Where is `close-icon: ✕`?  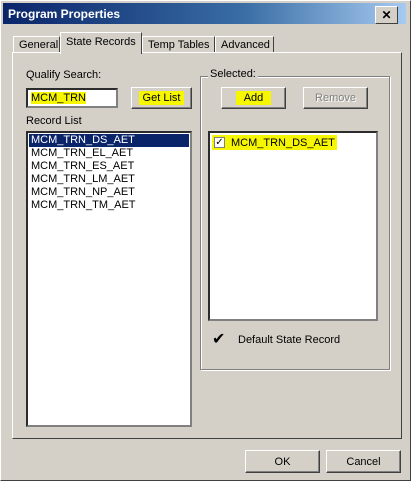
close-icon: ✕ is located at coordinates (386, 15).